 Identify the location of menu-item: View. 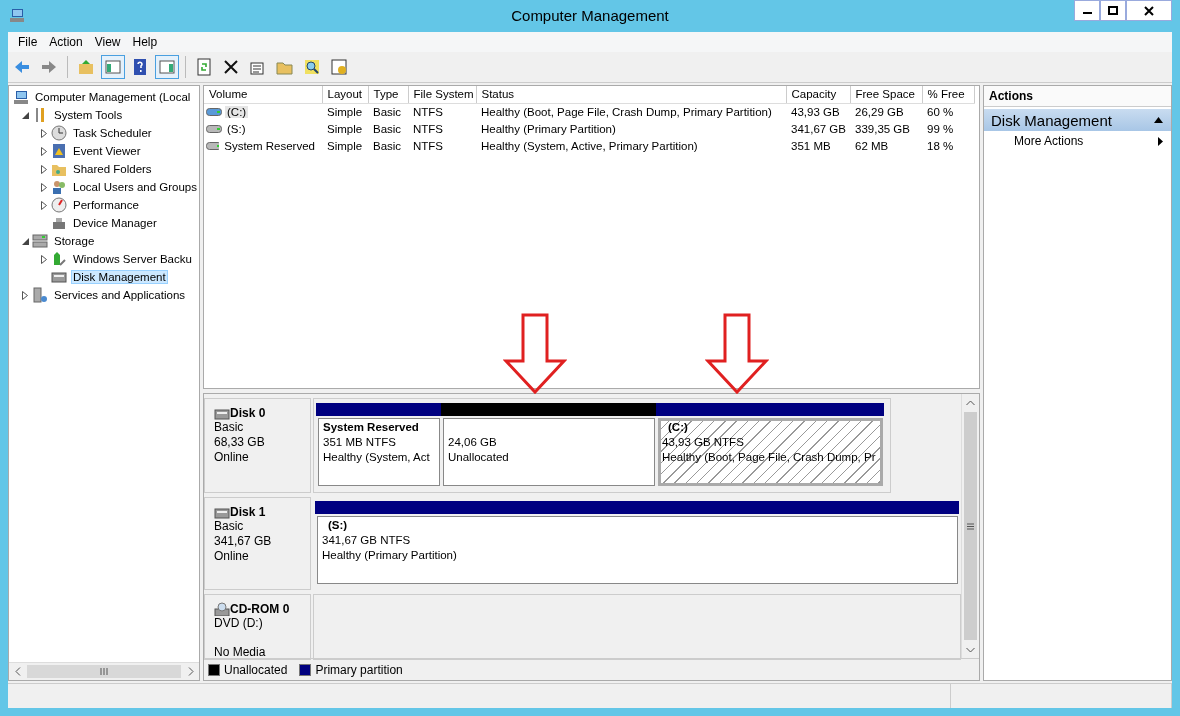
(107, 42).